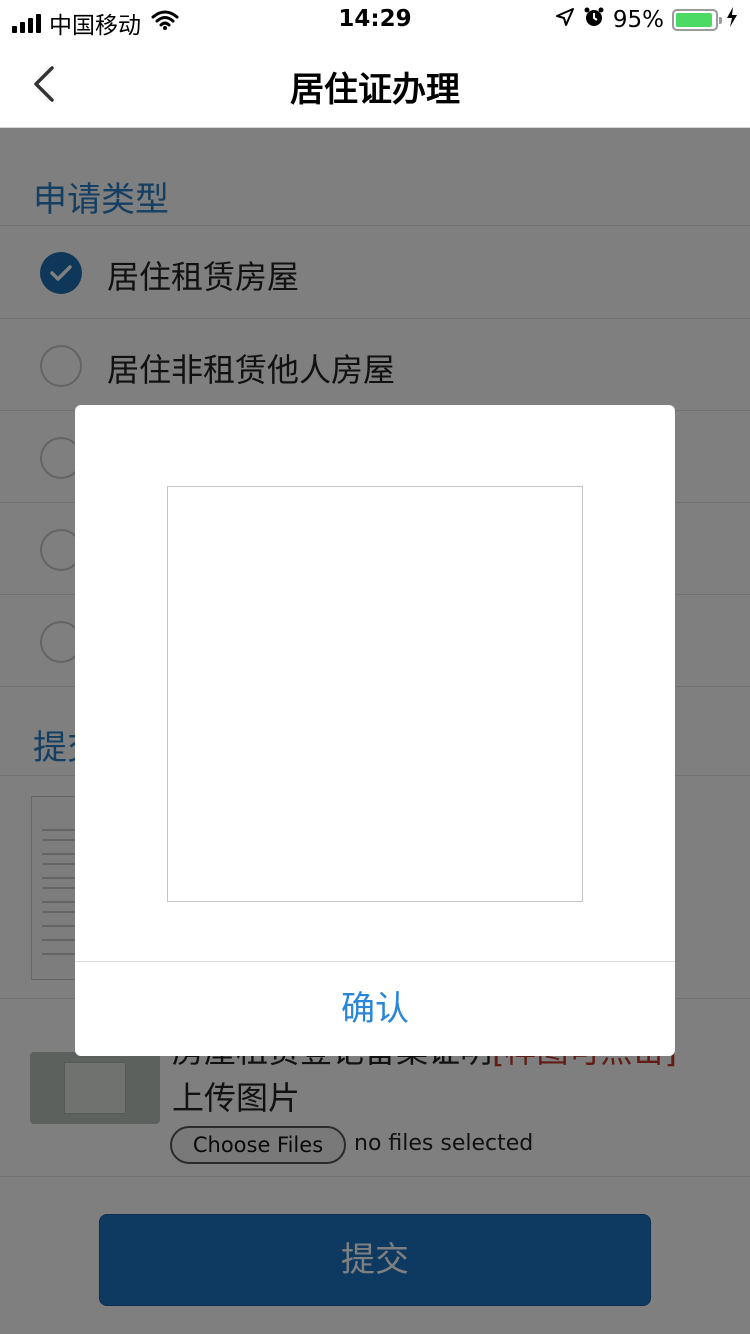 This screenshot has width=750, height=1334. I want to click on battery-percent: 95%, so click(638, 20).